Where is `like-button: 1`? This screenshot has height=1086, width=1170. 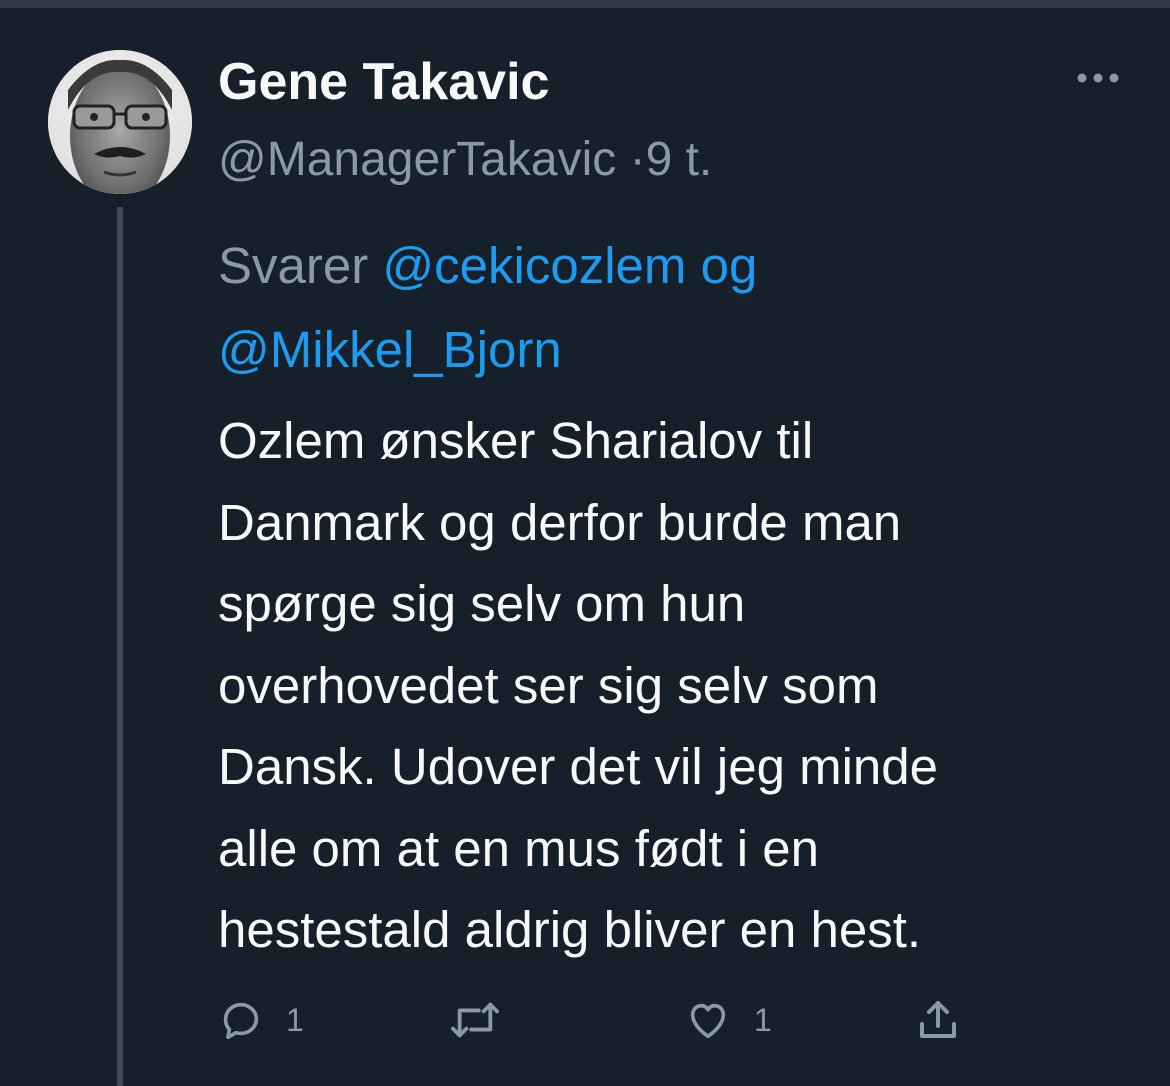
like-button: 1 is located at coordinates (728, 1020).